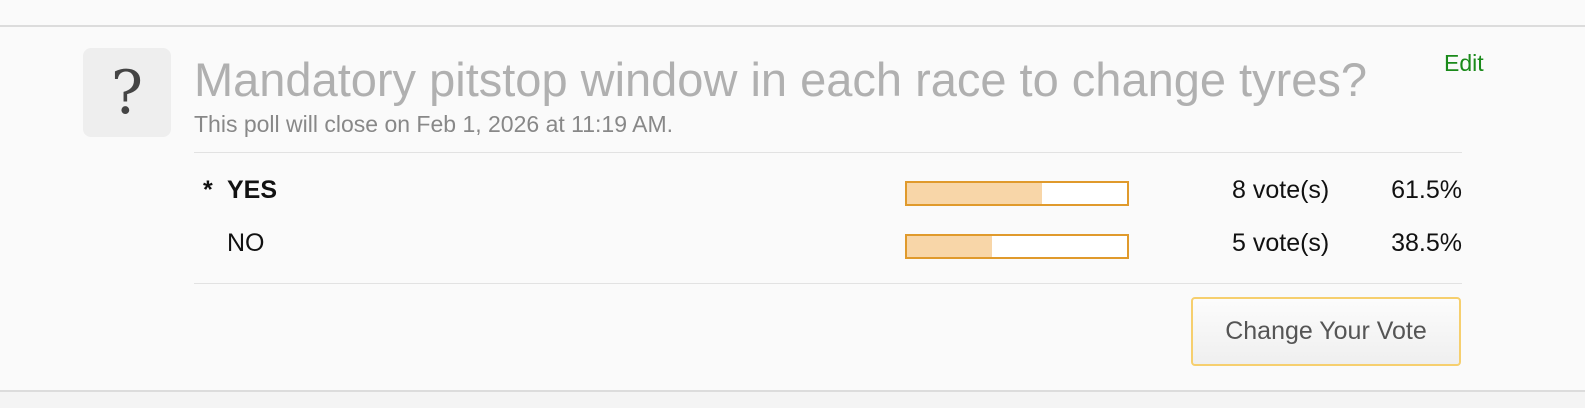 This screenshot has width=1585, height=408. I want to click on question-mark-glyph: ?, so click(127, 92).